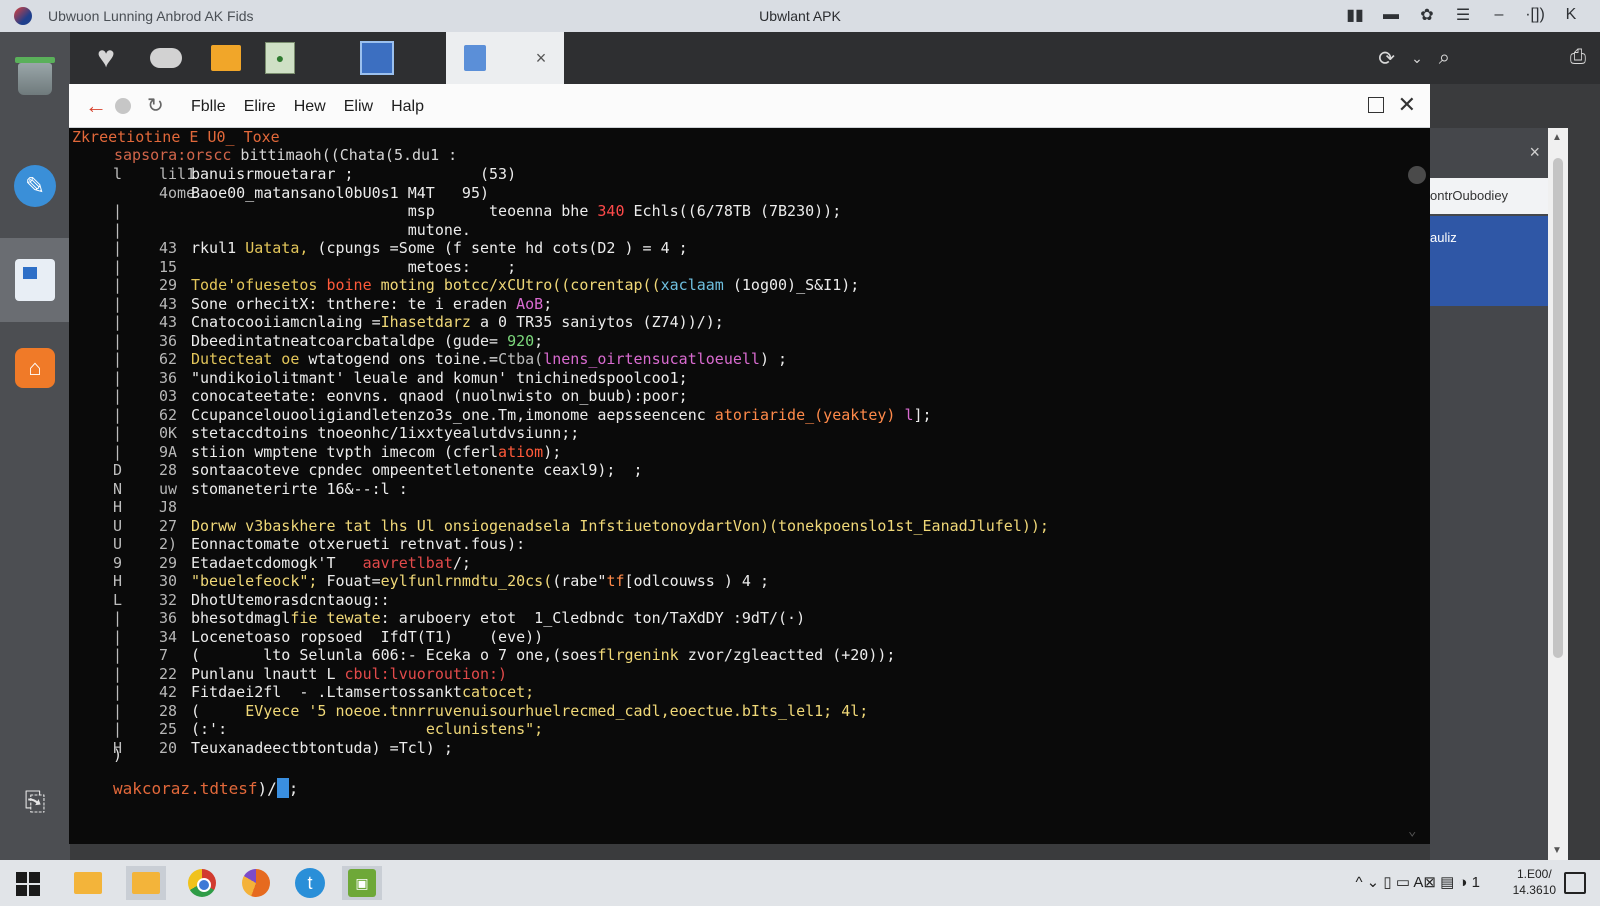  I want to click on line-number: 29, so click(168, 562).